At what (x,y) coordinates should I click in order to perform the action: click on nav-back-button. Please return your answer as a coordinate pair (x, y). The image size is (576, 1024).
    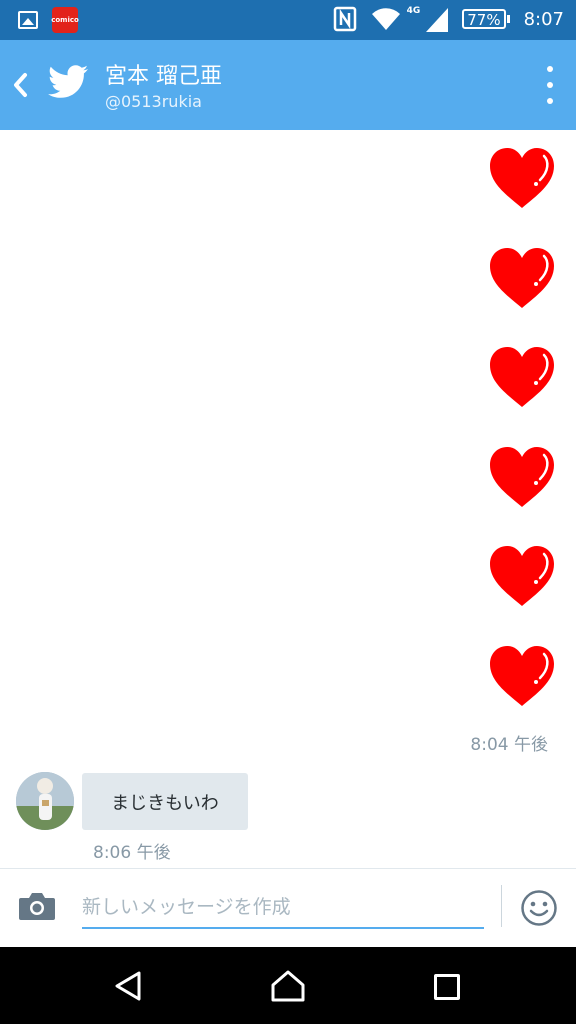
    Looking at the image, I should click on (129, 986).